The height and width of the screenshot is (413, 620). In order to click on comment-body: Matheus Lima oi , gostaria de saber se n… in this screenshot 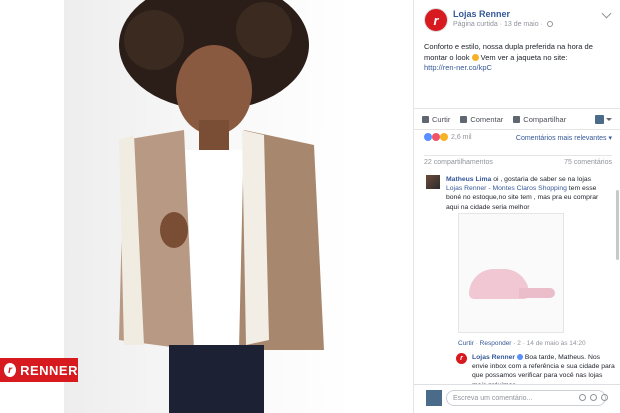, I will do `click(525, 193)`.